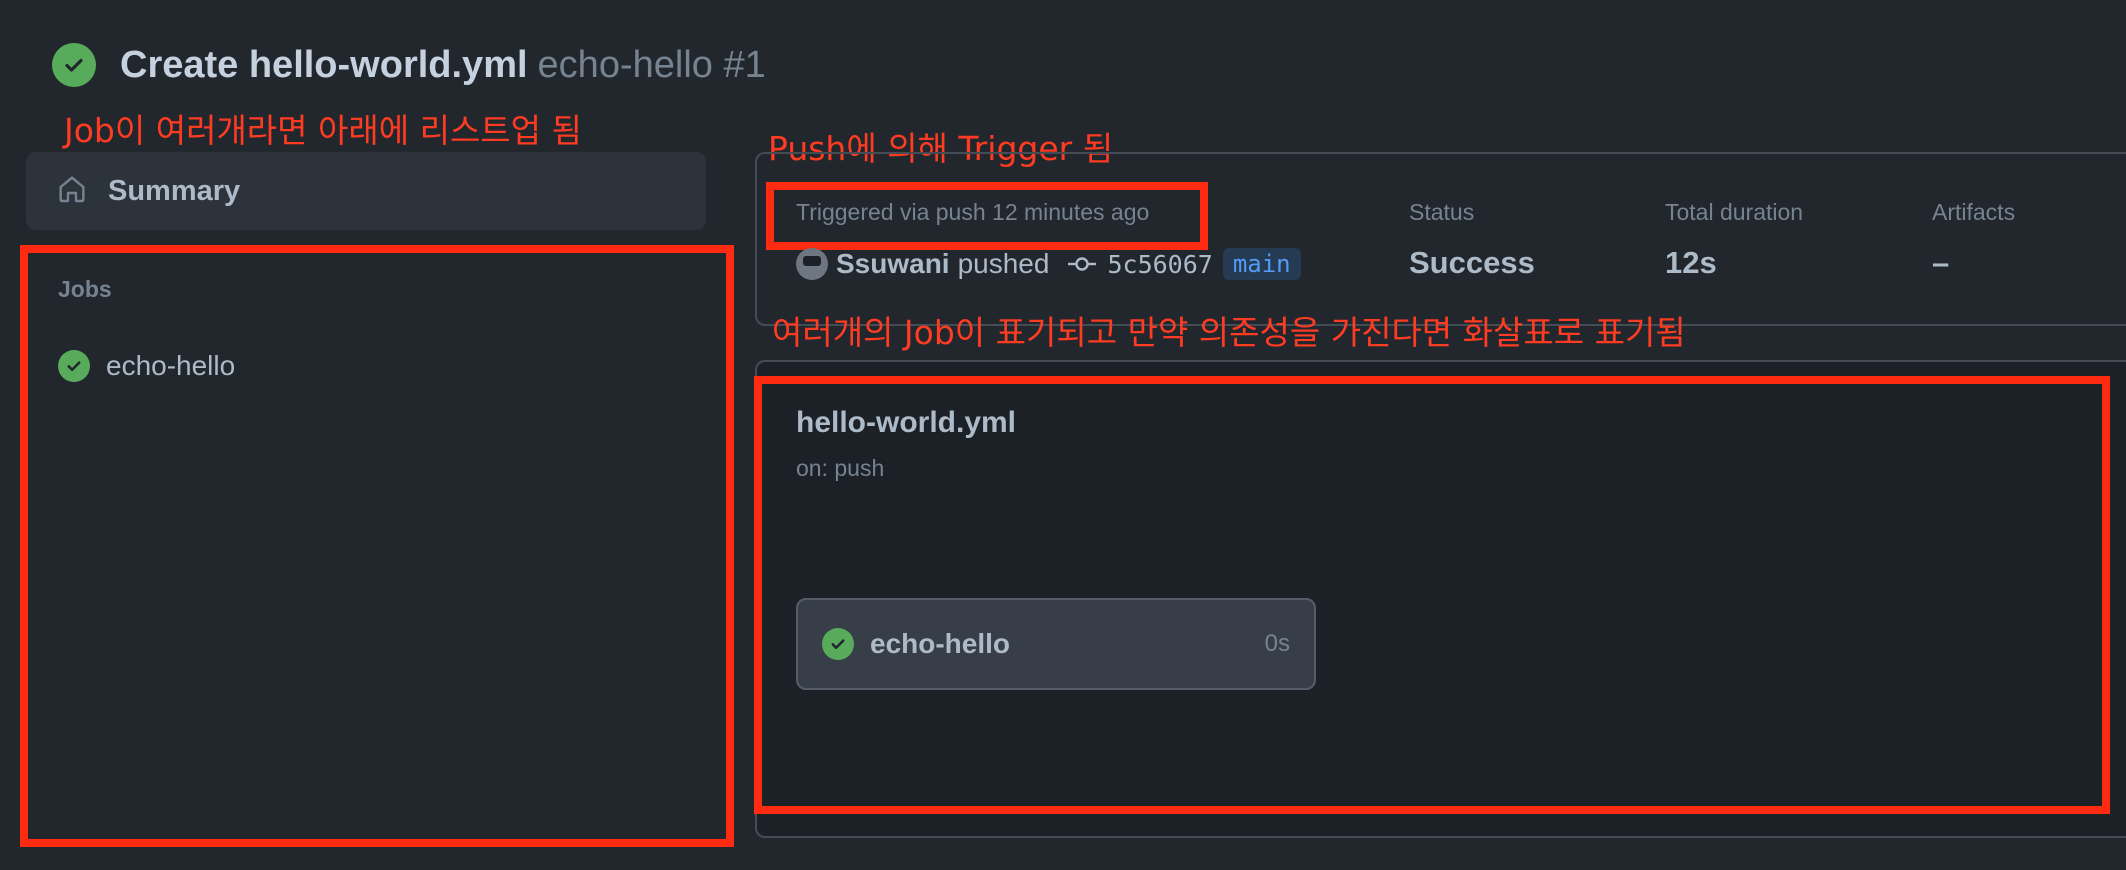 The image size is (2126, 870). I want to click on status-label: Status, so click(1442, 212).